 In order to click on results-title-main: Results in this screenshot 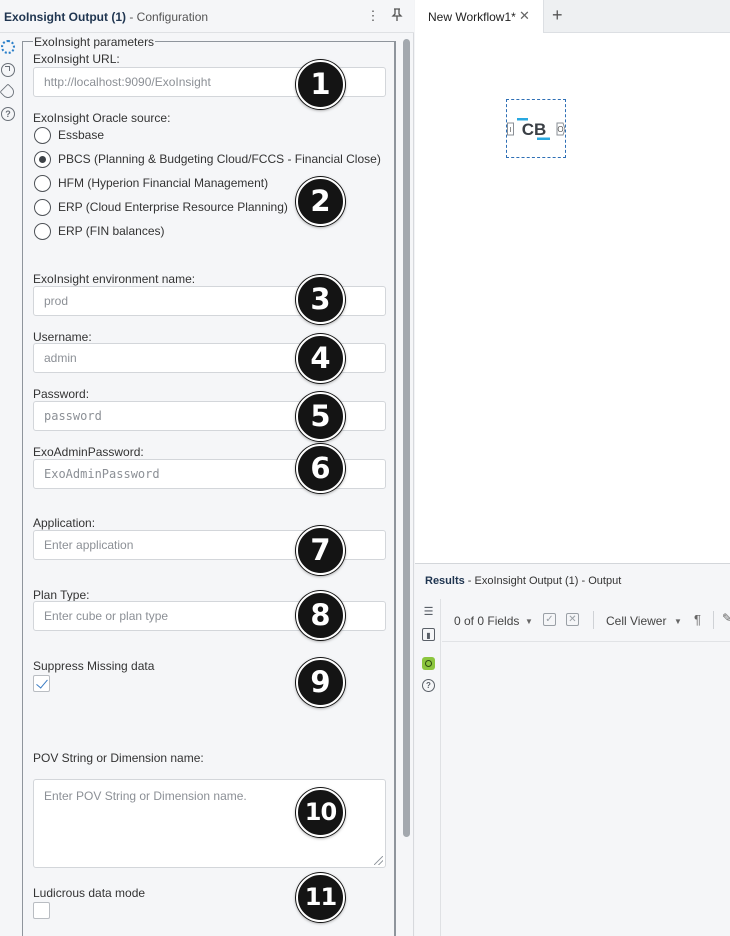, I will do `click(445, 581)`.